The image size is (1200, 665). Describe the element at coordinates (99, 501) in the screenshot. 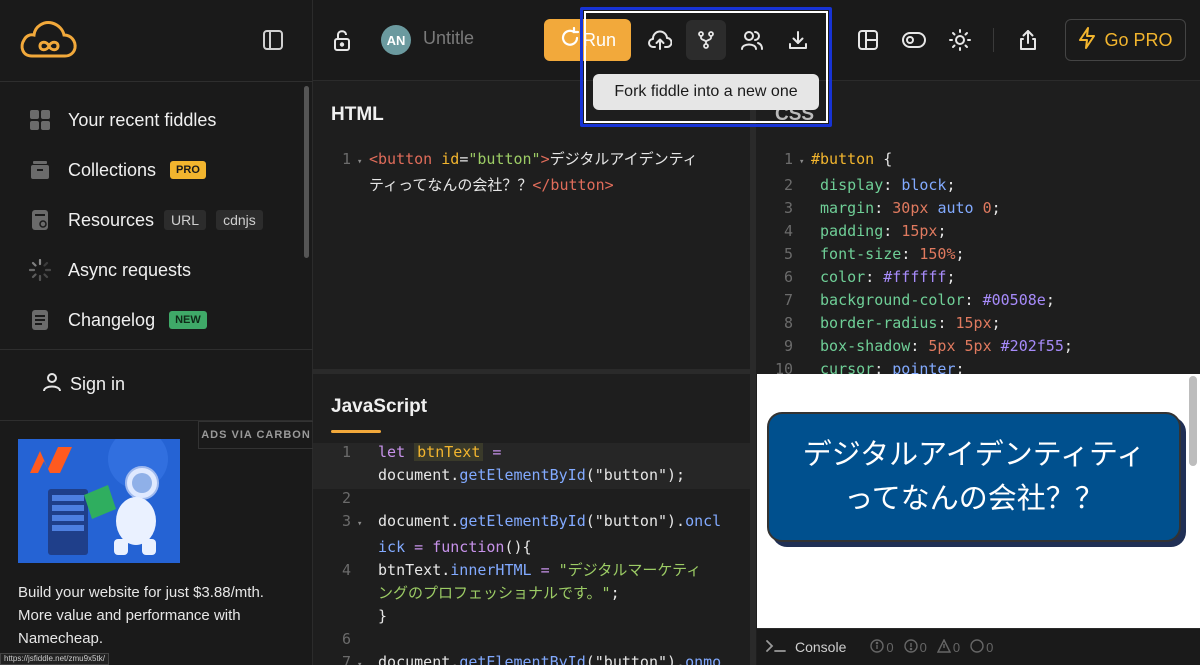

I see `ad-image` at that location.